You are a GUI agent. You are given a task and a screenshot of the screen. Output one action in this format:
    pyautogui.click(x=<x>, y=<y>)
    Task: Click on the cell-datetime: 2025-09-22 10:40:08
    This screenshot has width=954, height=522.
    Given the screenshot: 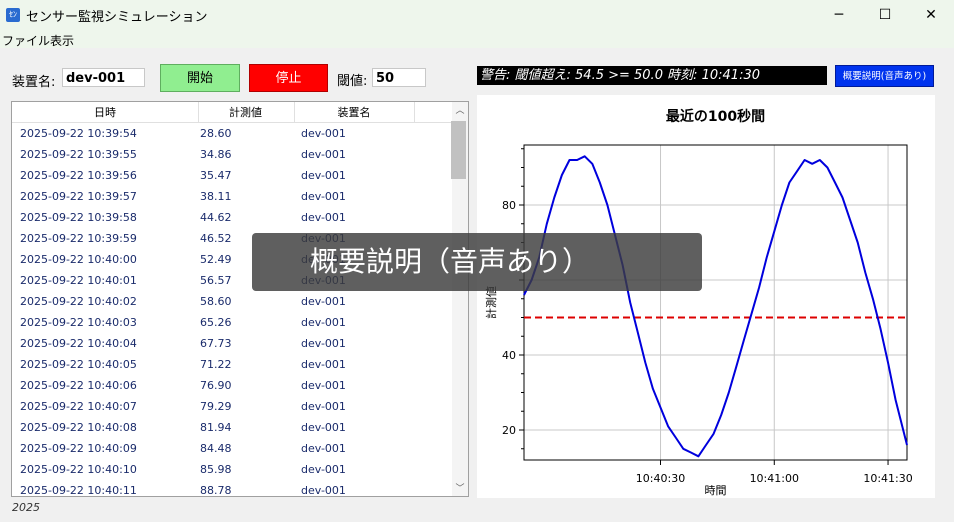 What is the action you would take?
    pyautogui.click(x=78, y=427)
    